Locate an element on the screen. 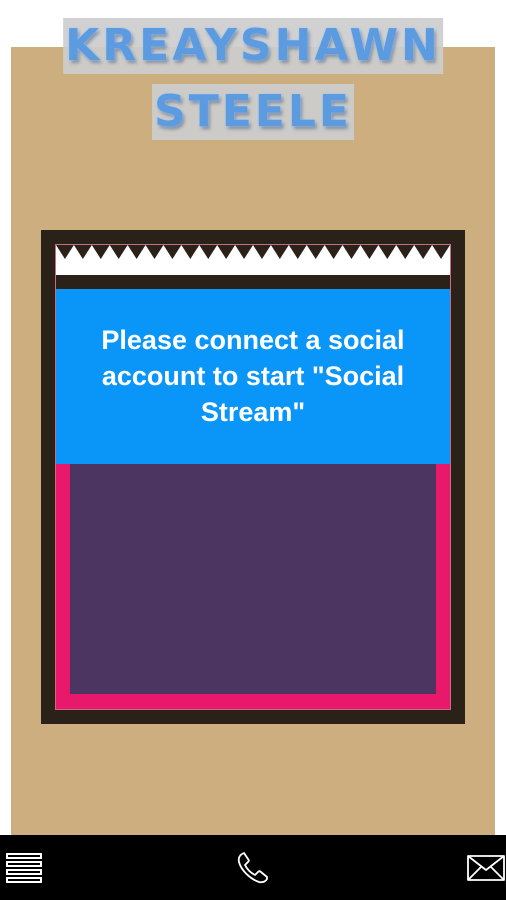  page-title-line-1: Kreayshawn is located at coordinates (253, 46).